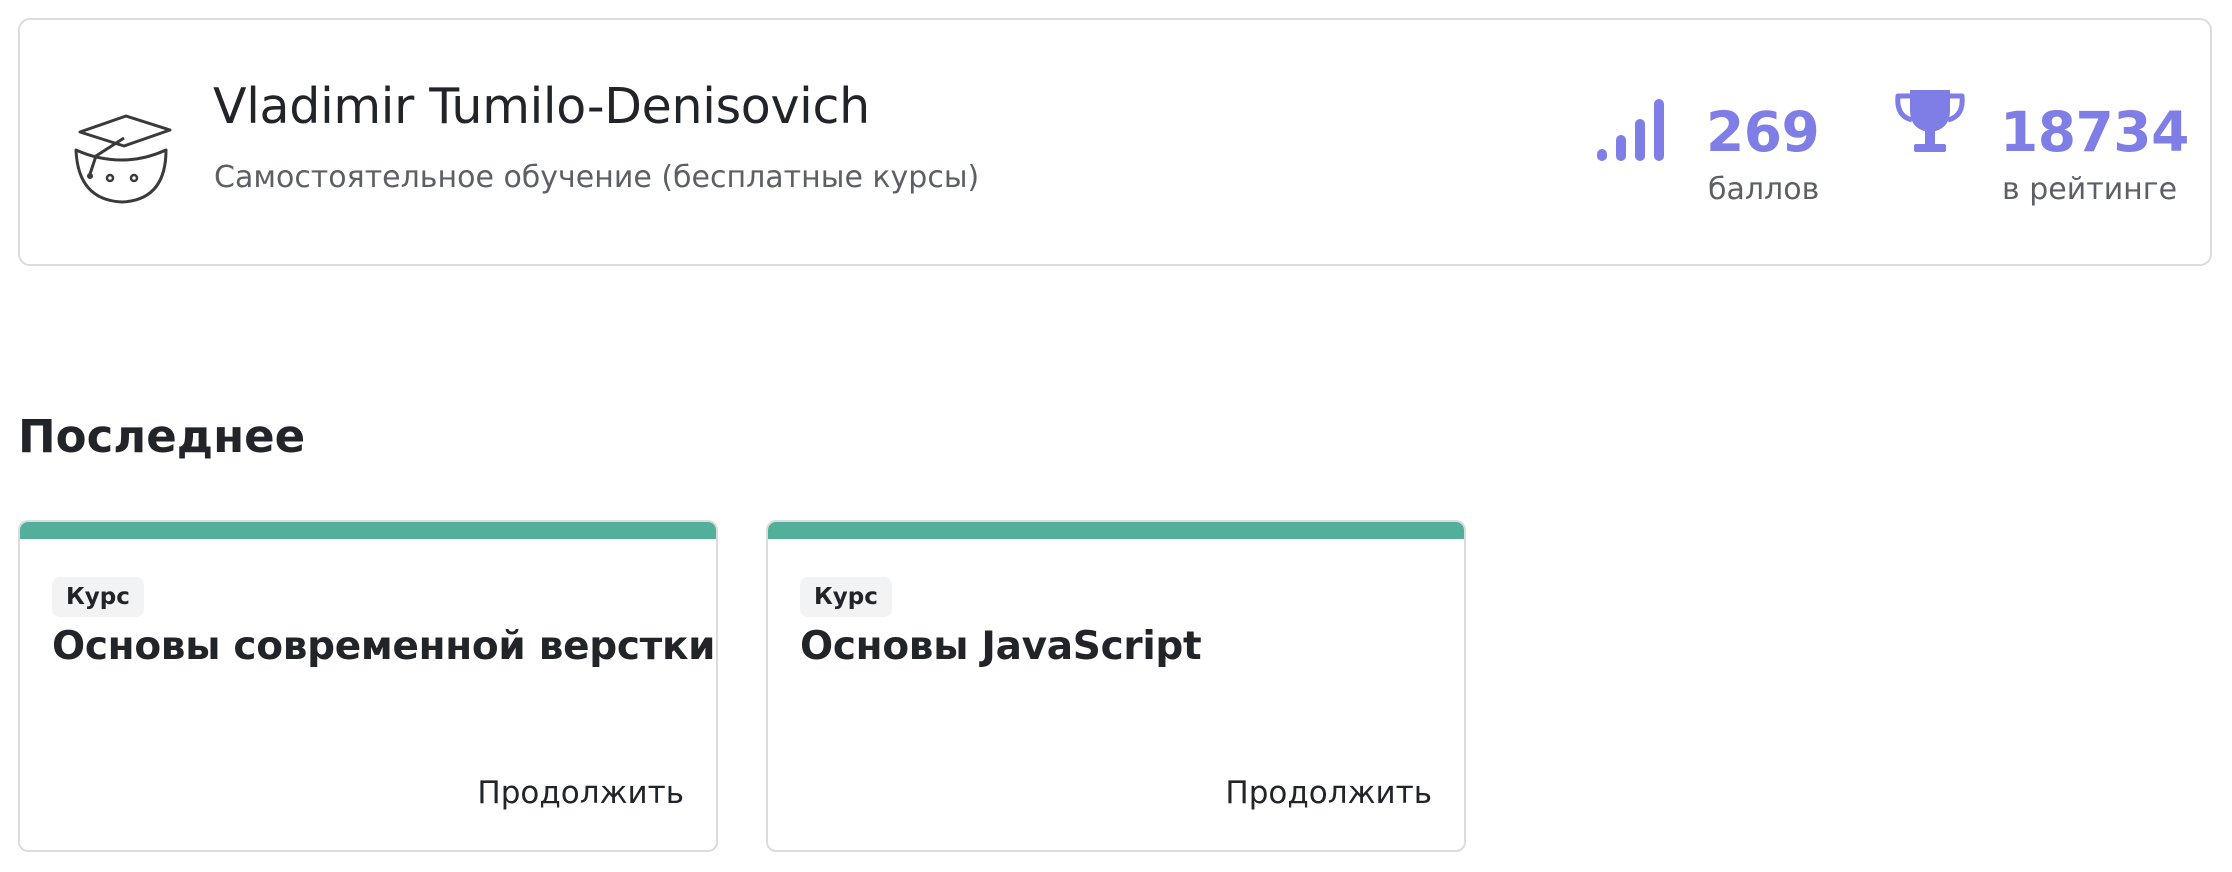 The image size is (2232, 872). What do you see at coordinates (383, 646) in the screenshot?
I see `course-title: Основы современной верстки` at bounding box center [383, 646].